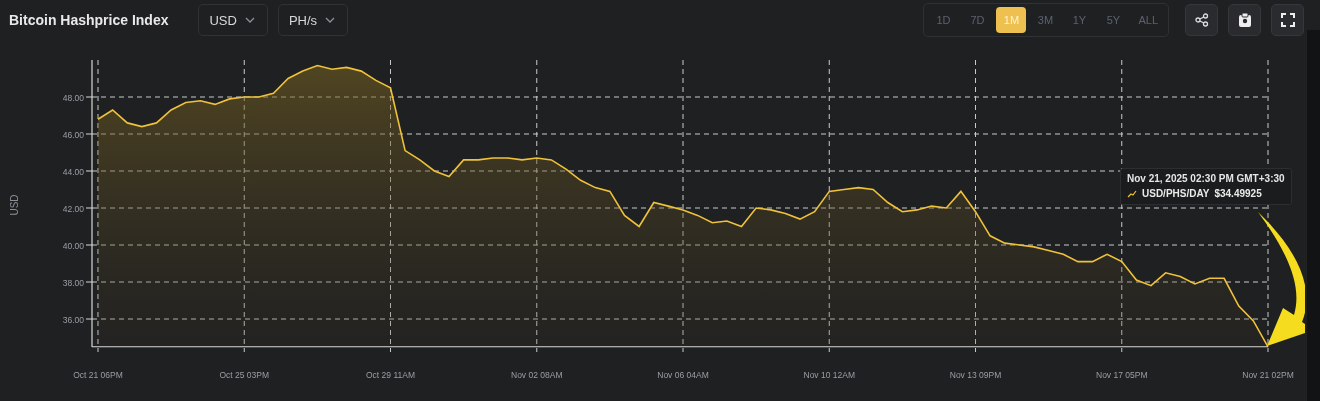  Describe the element at coordinates (1011, 20) in the screenshot. I see `range-tab: 1M` at that location.